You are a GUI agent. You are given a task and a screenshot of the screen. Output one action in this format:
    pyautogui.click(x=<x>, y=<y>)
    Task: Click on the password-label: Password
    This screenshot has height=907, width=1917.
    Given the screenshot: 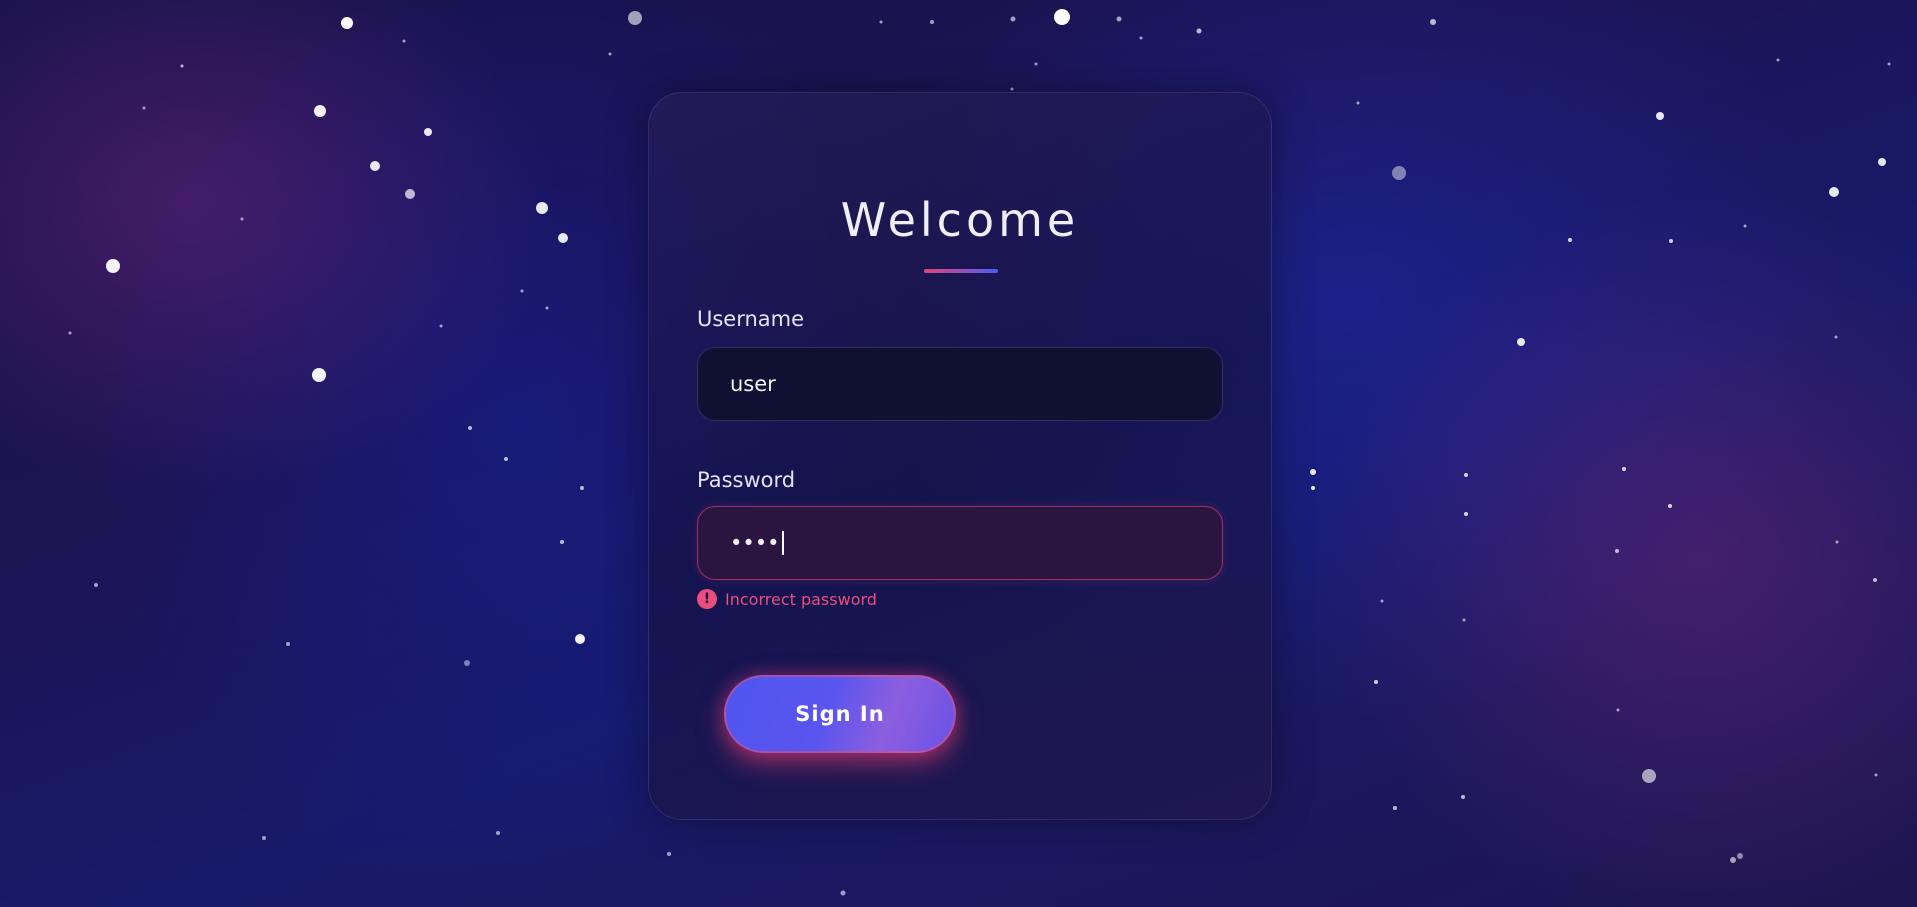 What is the action you would take?
    pyautogui.click(x=746, y=480)
    